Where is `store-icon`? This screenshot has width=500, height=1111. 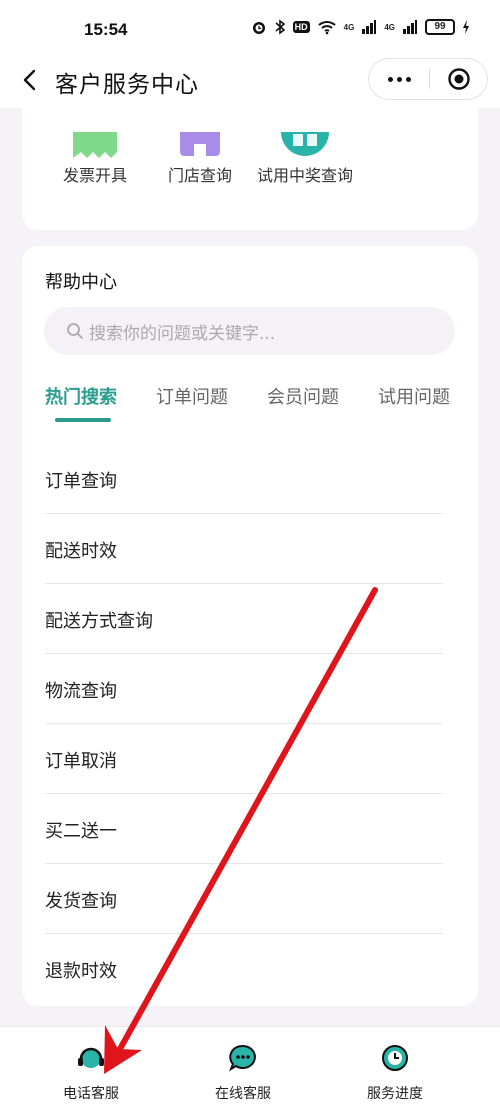
store-icon is located at coordinates (200, 144).